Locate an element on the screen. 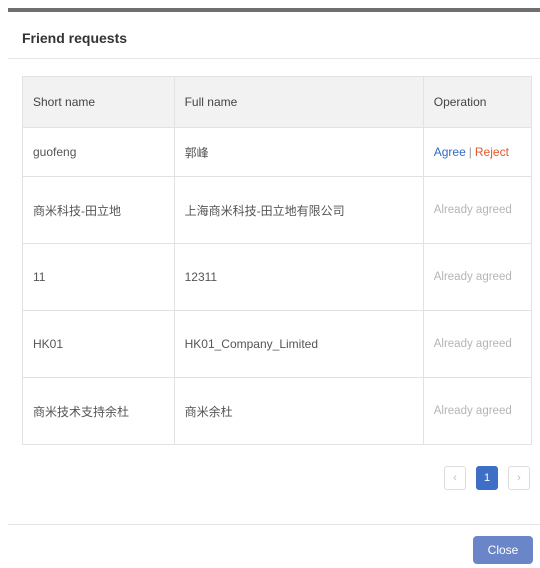 The width and height of the screenshot is (540, 568). agree-link: Agree is located at coordinates (450, 152).